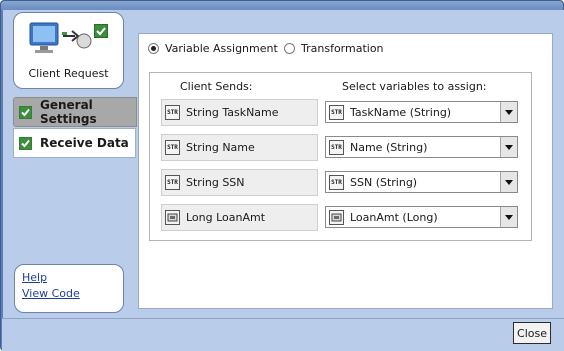 This screenshot has height=351, width=564. What do you see at coordinates (72, 294) in the screenshot?
I see `view-code-link: View Code` at bounding box center [72, 294].